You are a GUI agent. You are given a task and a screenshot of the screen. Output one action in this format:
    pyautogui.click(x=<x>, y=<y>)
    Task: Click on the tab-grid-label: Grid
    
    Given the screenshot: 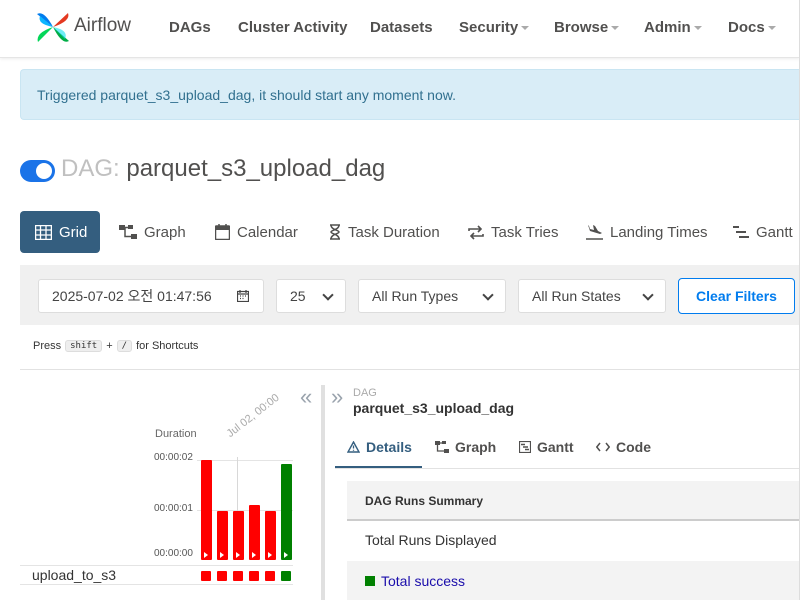 What is the action you would take?
    pyautogui.click(x=73, y=232)
    